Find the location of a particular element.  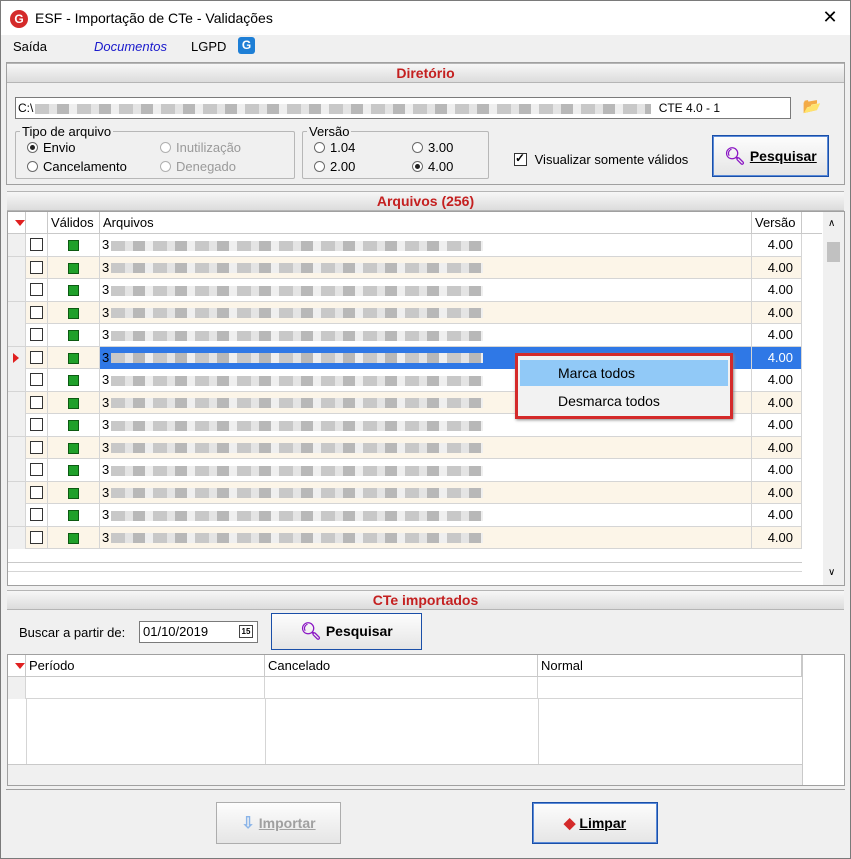

menu-lgpd: LGPD is located at coordinates (208, 46).